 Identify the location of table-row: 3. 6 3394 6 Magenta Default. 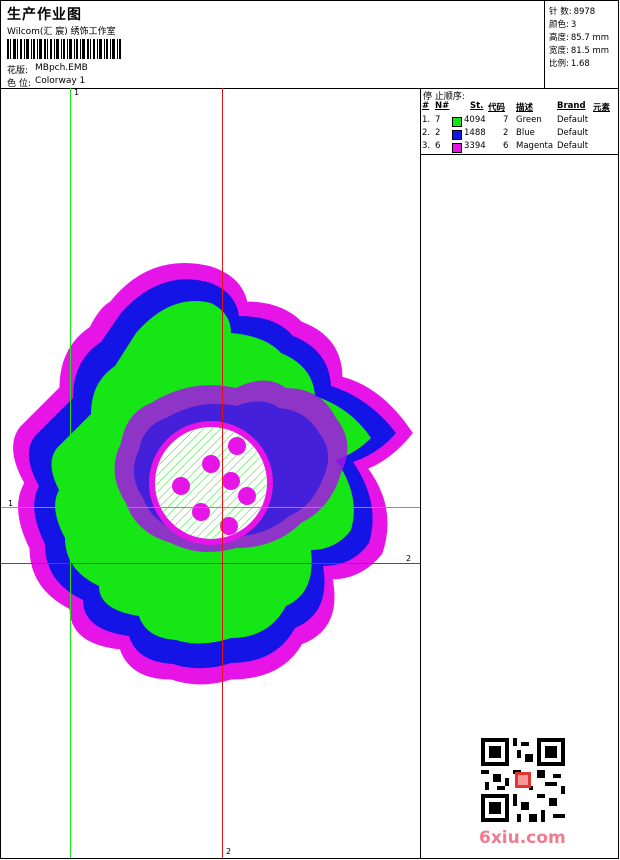
(519, 147).